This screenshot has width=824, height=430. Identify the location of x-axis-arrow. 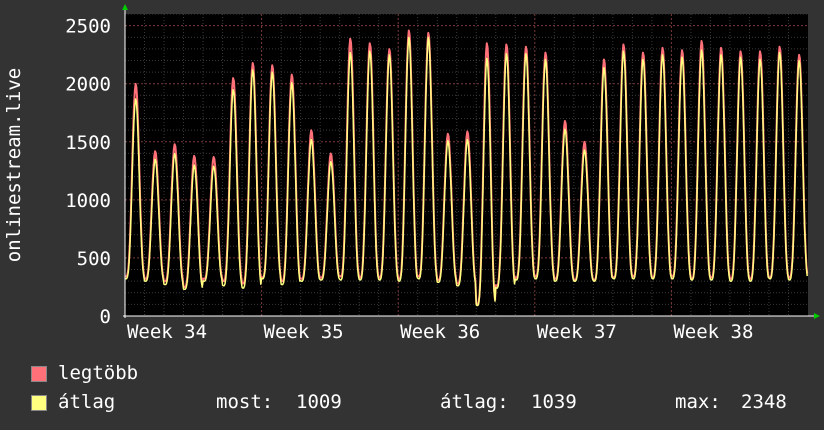
(817, 316).